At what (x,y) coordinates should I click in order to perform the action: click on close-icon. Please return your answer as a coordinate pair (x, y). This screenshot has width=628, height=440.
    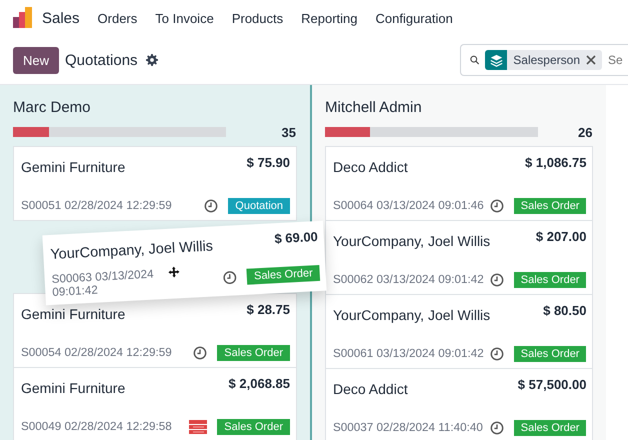
    Looking at the image, I should click on (591, 60).